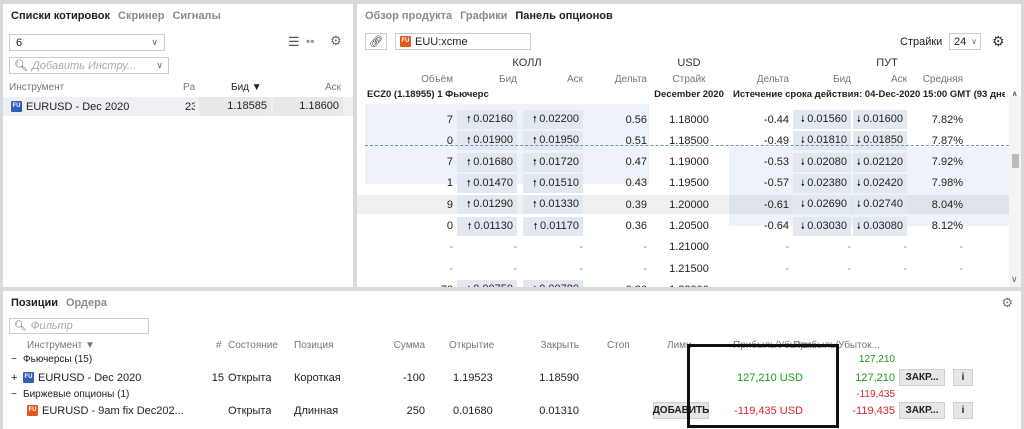 The width and height of the screenshot is (1024, 429). I want to click on put-ask: 🠗 0.02420, so click(880, 183).